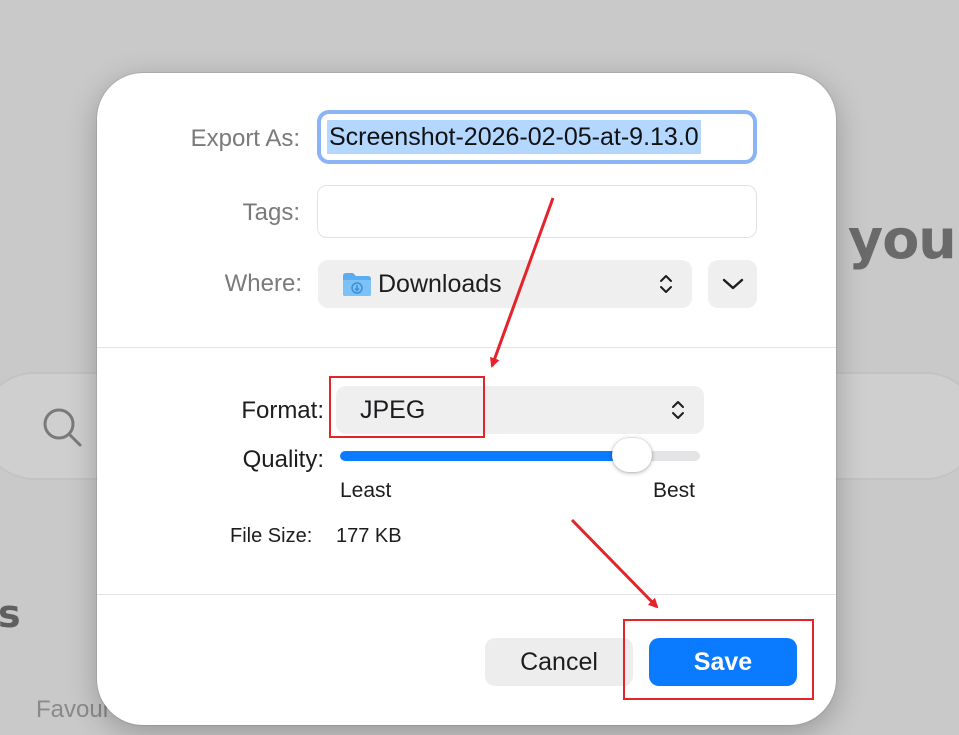  I want to click on format-highlight-box, so click(407, 407).